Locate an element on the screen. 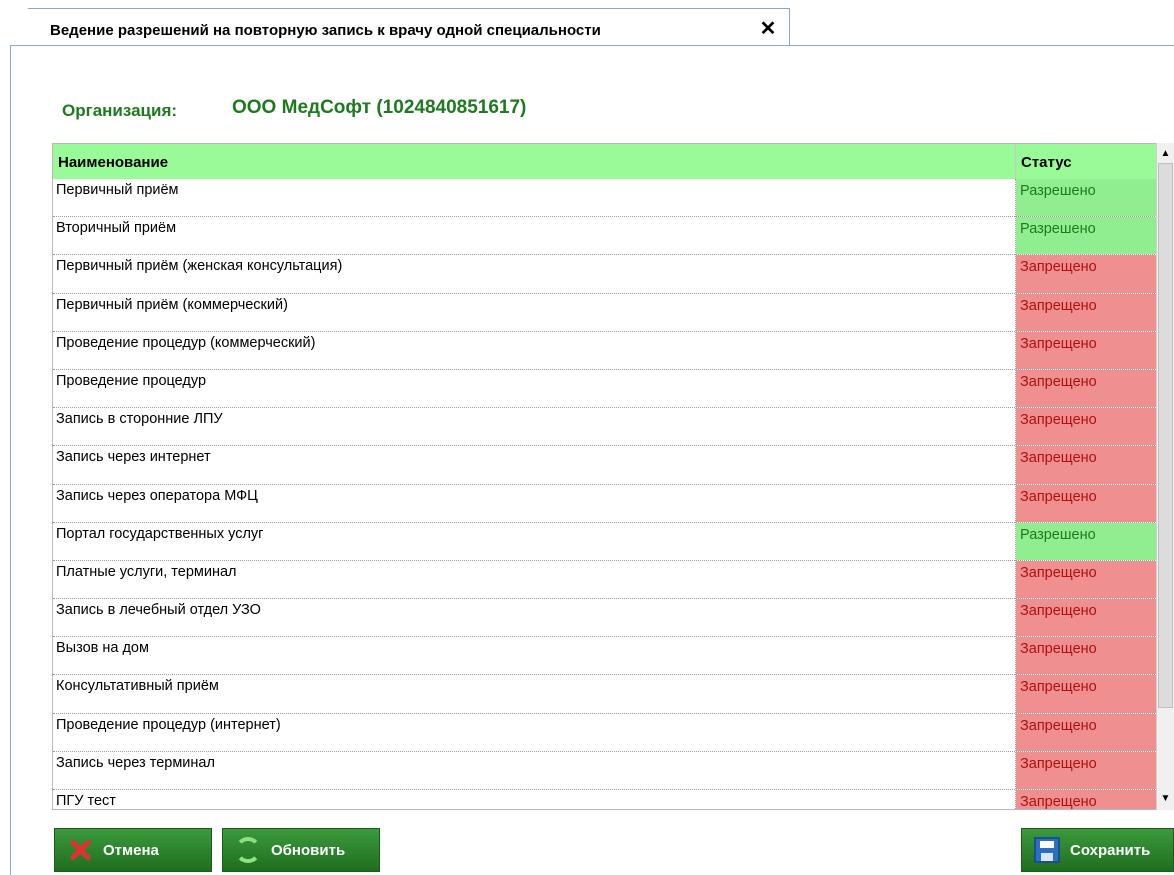  table-row: Первичный приём Разрешено is located at coordinates (604, 198).